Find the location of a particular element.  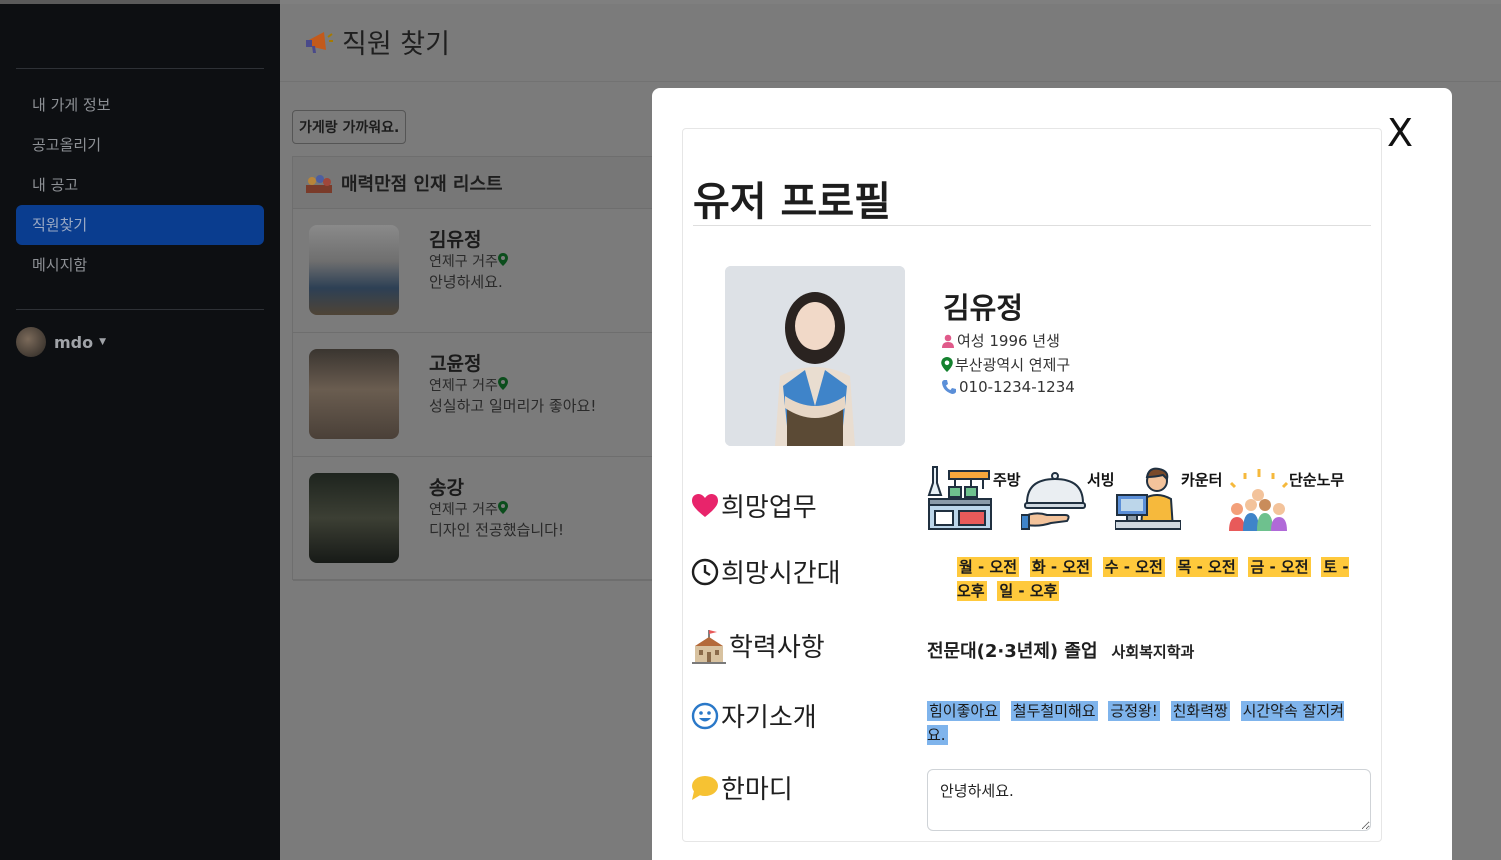

phone-icon is located at coordinates (949, 387).